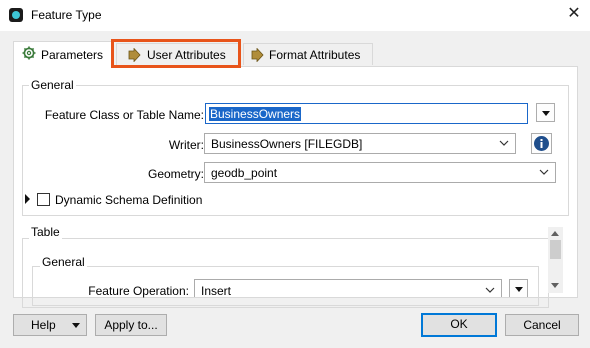 The image size is (590, 348). I want to click on tab-highlight-box, so click(176, 53).